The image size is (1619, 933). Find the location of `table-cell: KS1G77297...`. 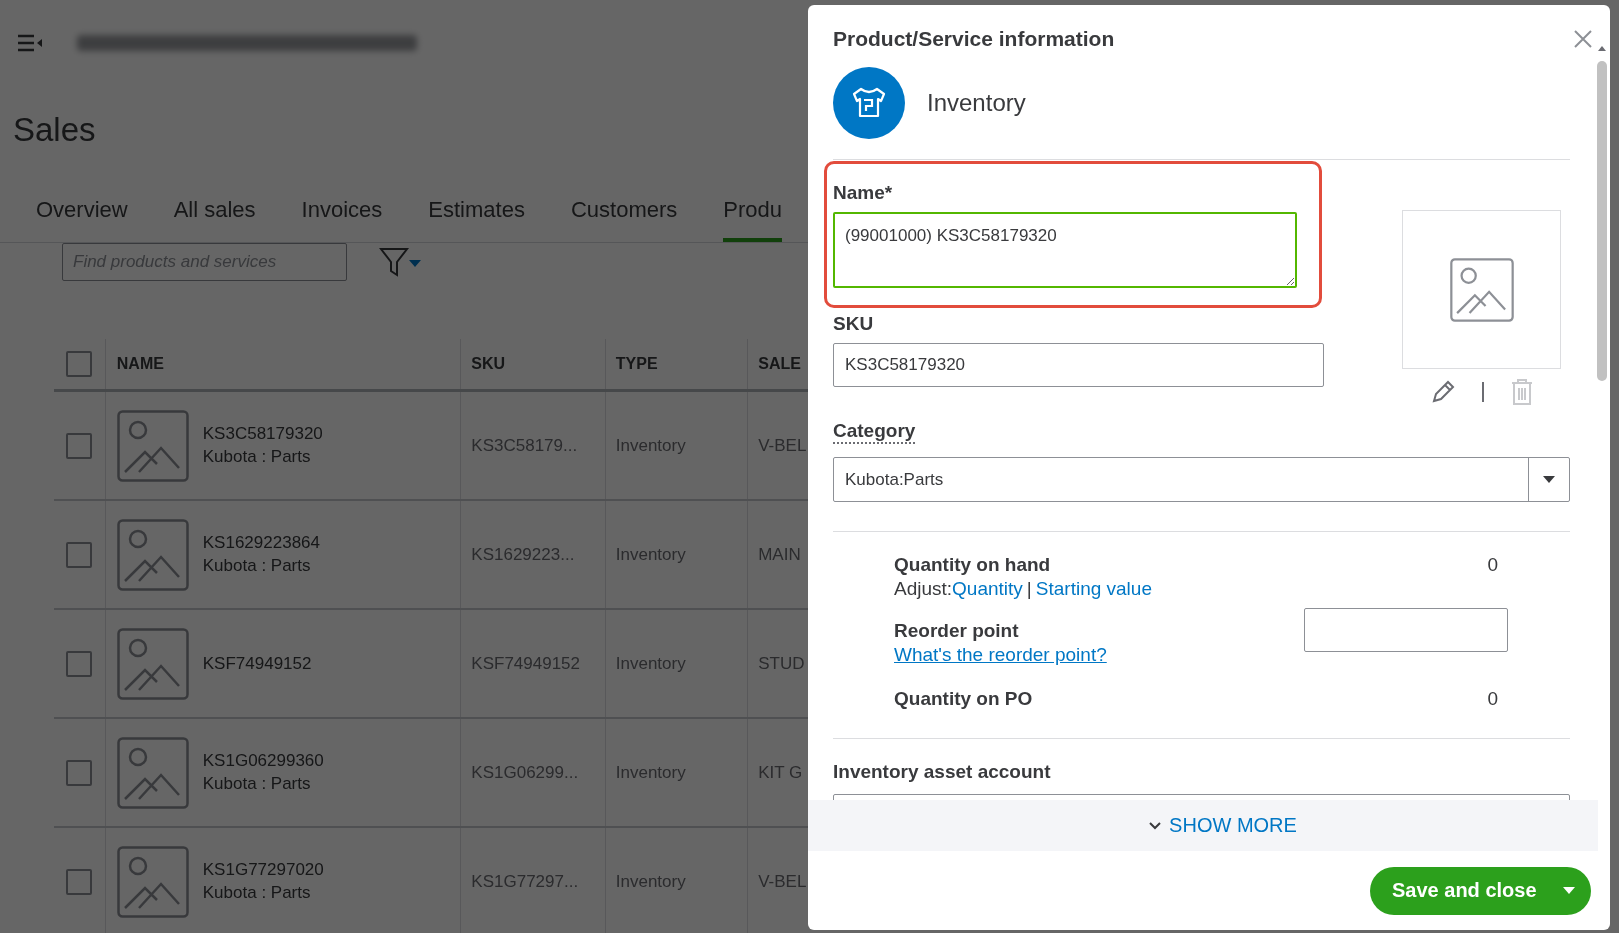

table-cell: KS1G77297... is located at coordinates (533, 880).